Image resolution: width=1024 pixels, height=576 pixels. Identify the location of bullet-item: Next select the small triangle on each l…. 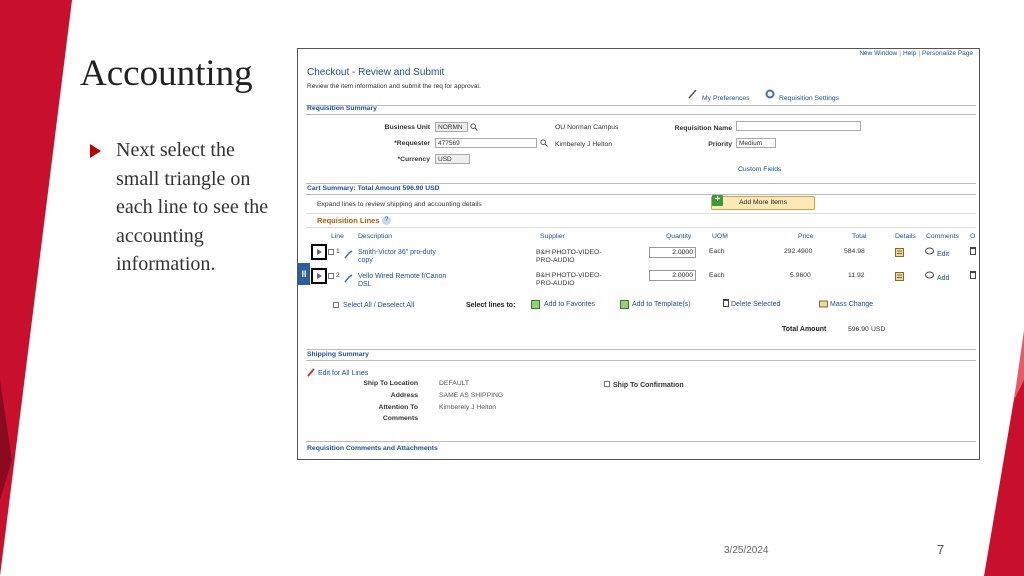
(185, 207).